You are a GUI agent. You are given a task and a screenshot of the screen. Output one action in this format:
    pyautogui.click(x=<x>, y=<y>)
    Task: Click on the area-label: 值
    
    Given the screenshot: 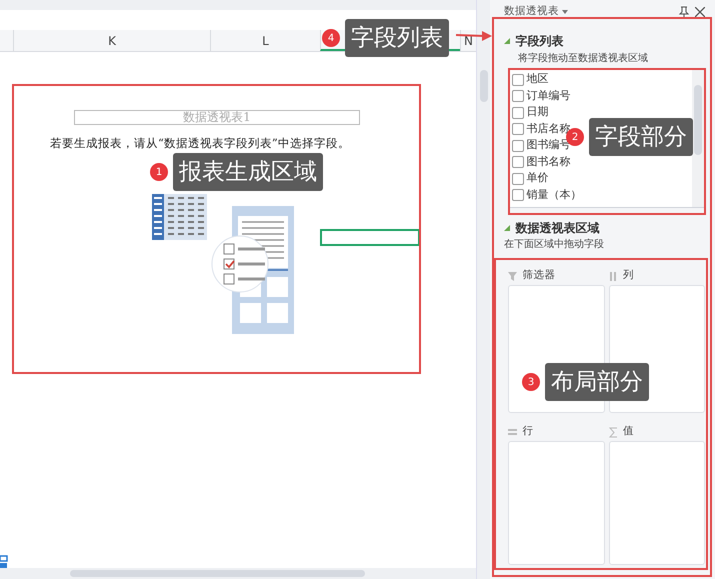 What is the action you would take?
    pyautogui.click(x=628, y=432)
    